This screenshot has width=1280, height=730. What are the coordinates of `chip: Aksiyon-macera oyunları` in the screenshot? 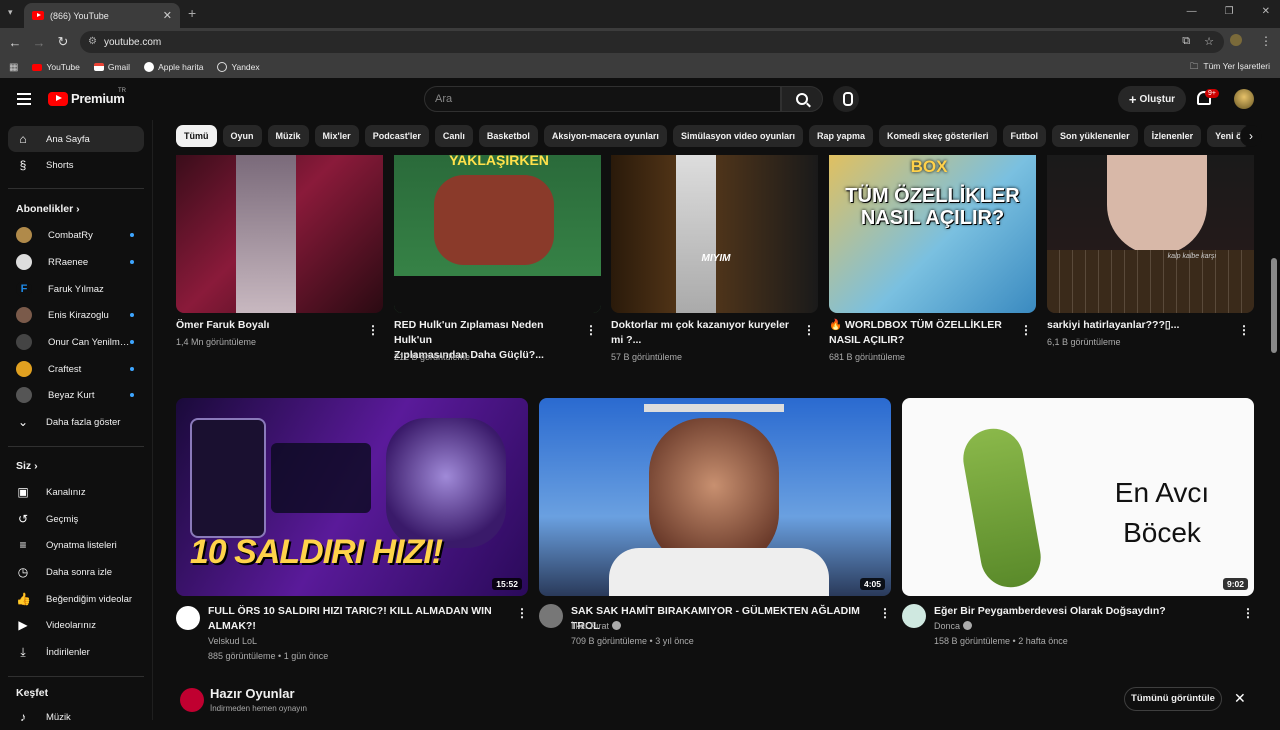 It's located at (605, 136).